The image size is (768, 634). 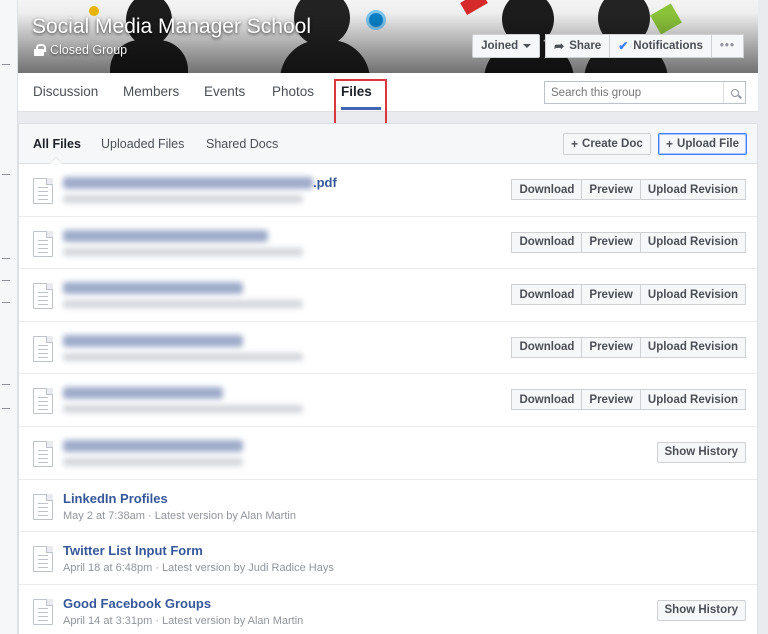 I want to click on group-search, so click(x=645, y=92).